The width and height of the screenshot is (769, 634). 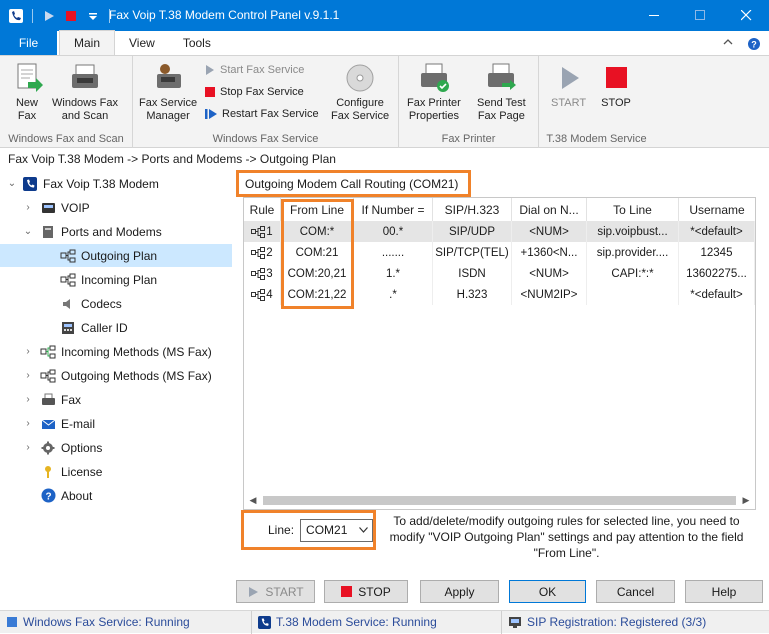 I want to click on group-label-windows-fax-and-scan: Windows Fax and Scan, so click(x=66, y=139).